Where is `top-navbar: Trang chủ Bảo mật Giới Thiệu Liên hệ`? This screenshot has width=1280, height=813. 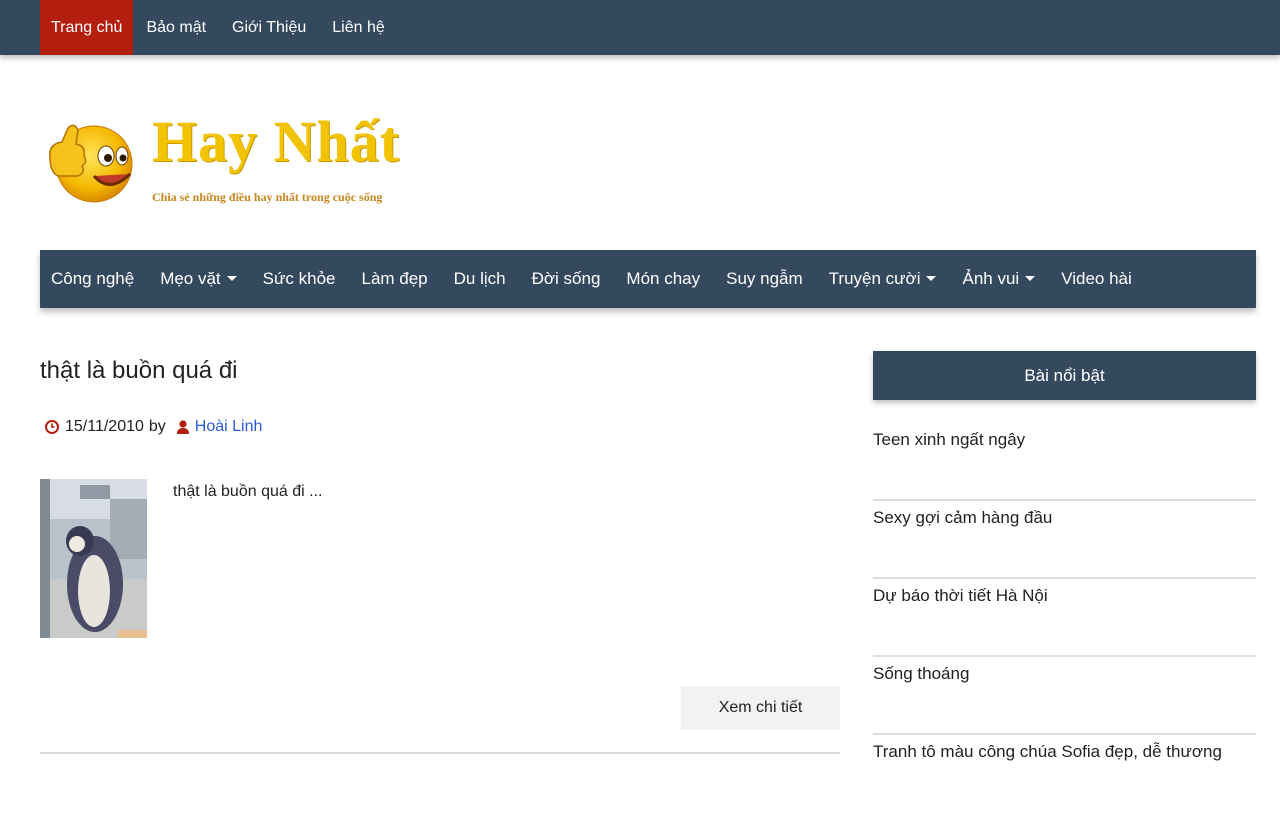
top-navbar: Trang chủ Bảo mật Giới Thiệu Liên hệ is located at coordinates (640, 27).